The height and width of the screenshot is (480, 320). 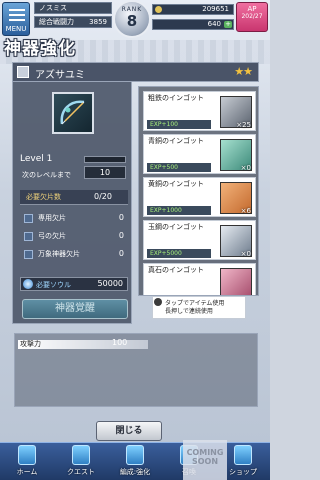 What do you see at coordinates (158, 9) in the screenshot?
I see `coin-icon` at bounding box center [158, 9].